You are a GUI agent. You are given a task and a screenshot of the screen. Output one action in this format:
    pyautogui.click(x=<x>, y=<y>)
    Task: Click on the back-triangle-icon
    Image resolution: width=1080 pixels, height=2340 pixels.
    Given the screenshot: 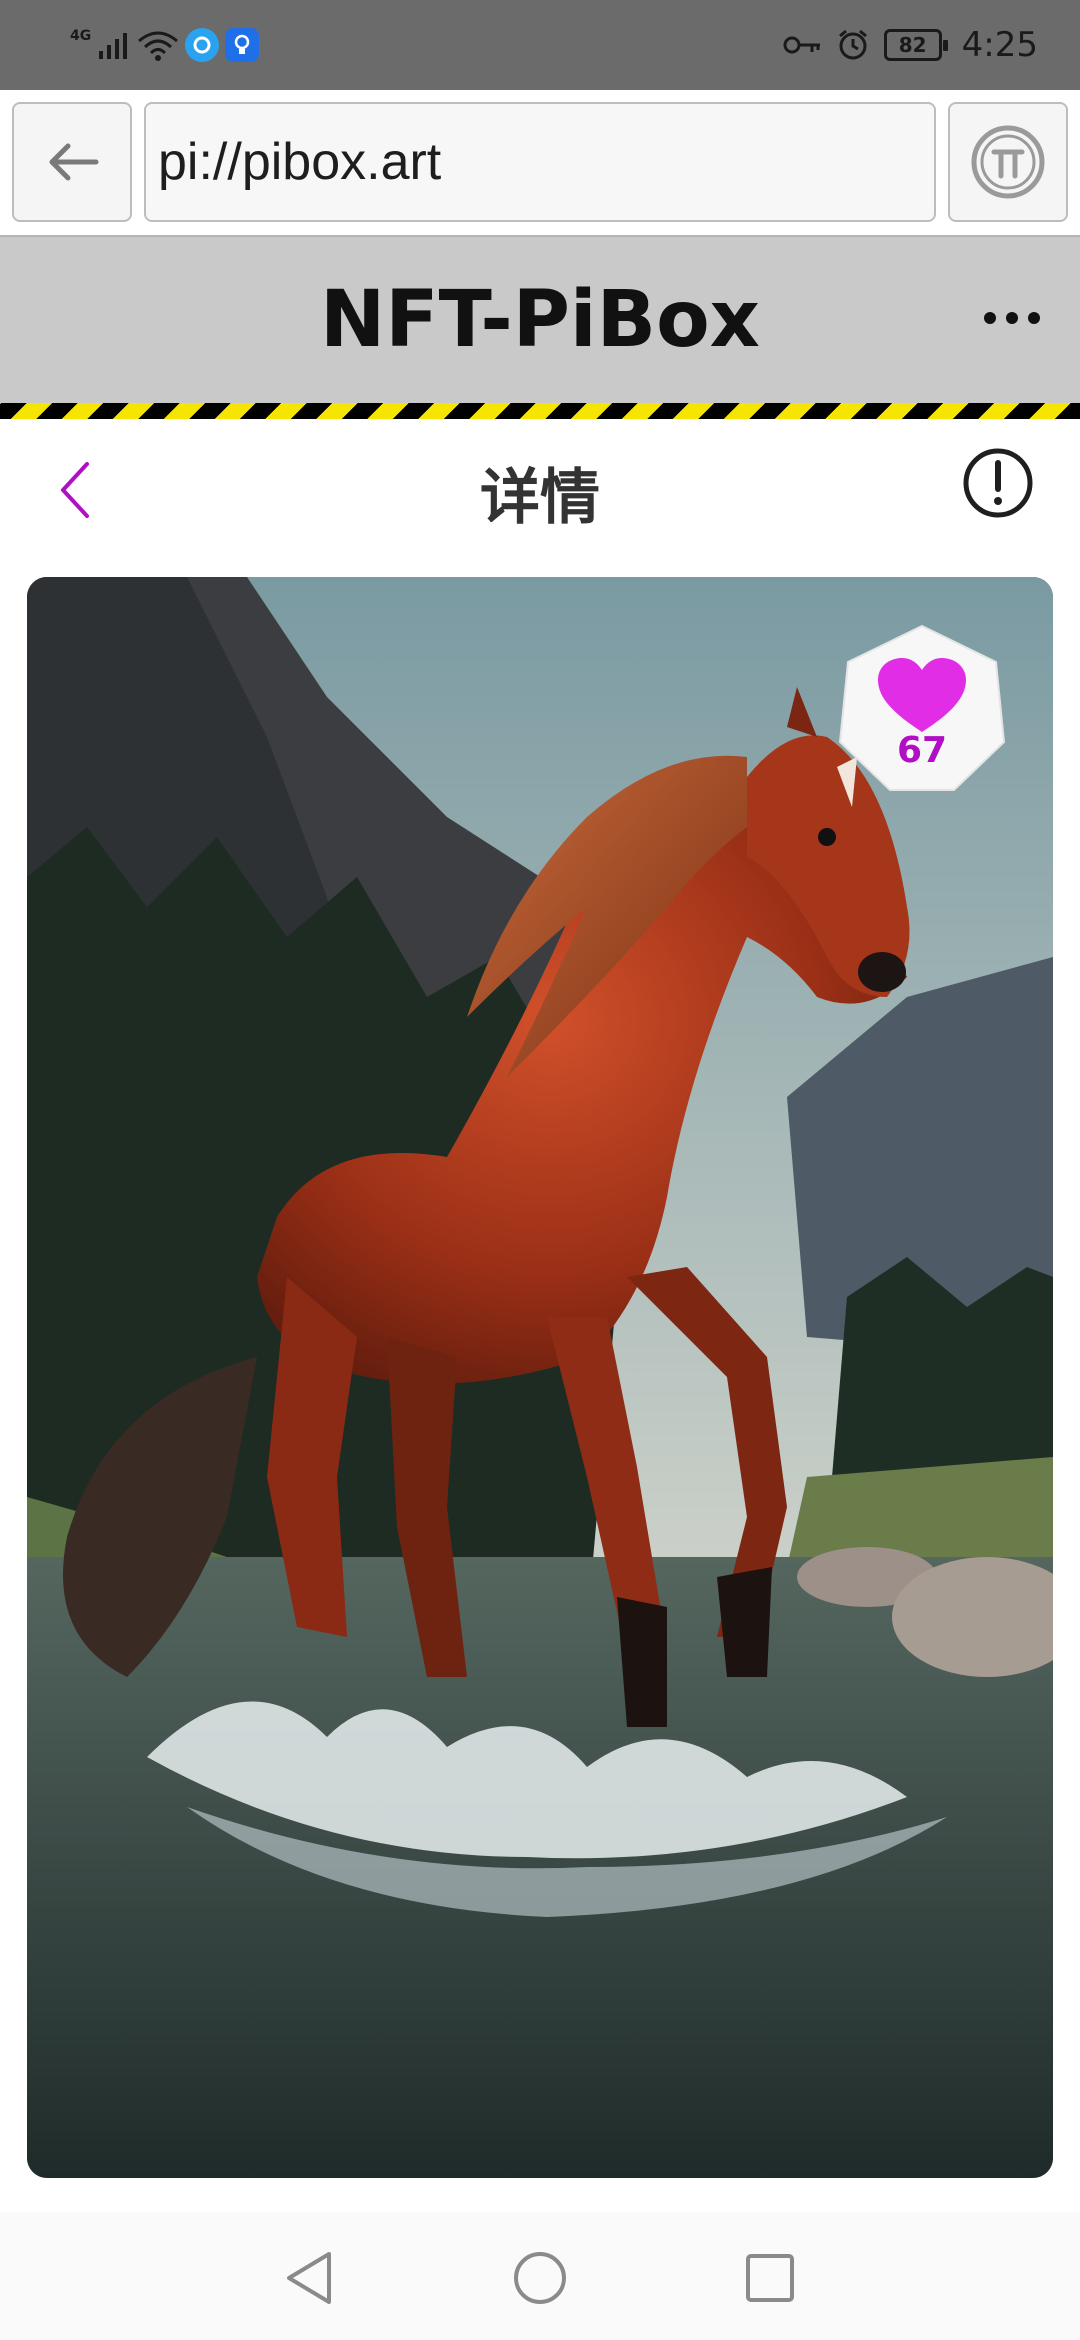 What is the action you would take?
    pyautogui.click(x=309, y=2278)
    